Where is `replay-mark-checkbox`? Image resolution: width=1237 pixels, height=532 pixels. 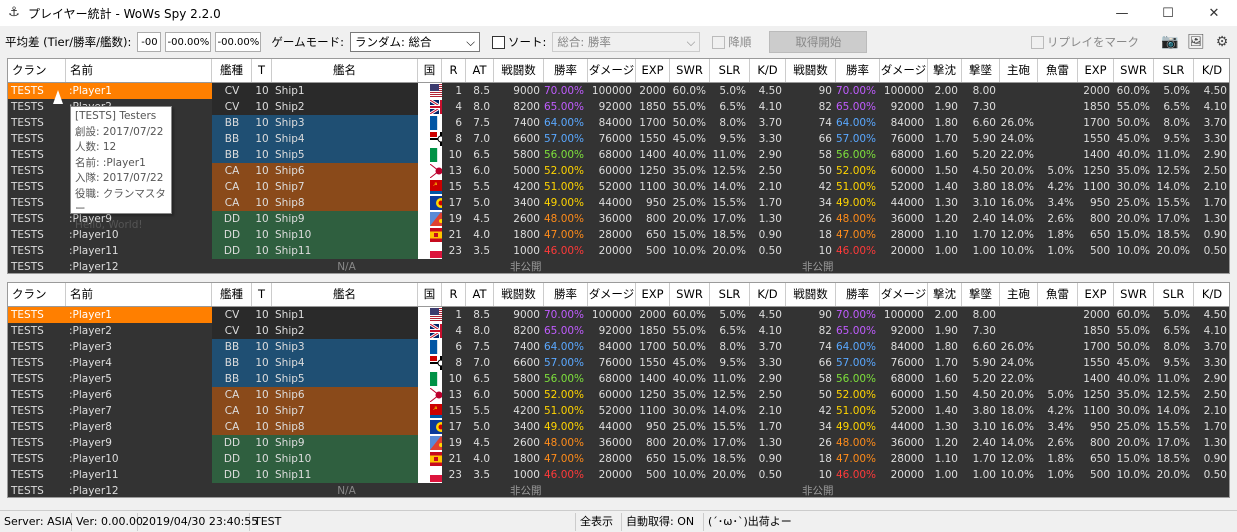 replay-mark-checkbox is located at coordinates (1037, 42).